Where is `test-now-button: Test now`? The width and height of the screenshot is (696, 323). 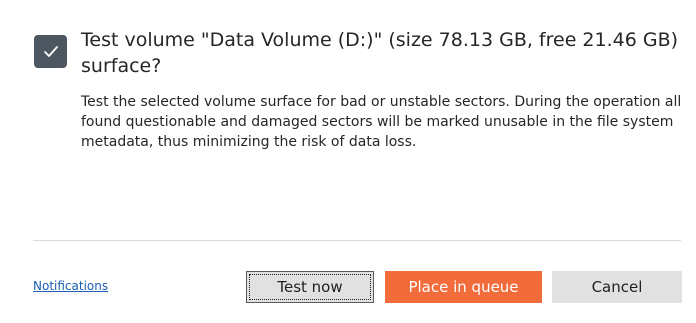 test-now-button: Test now is located at coordinates (310, 287).